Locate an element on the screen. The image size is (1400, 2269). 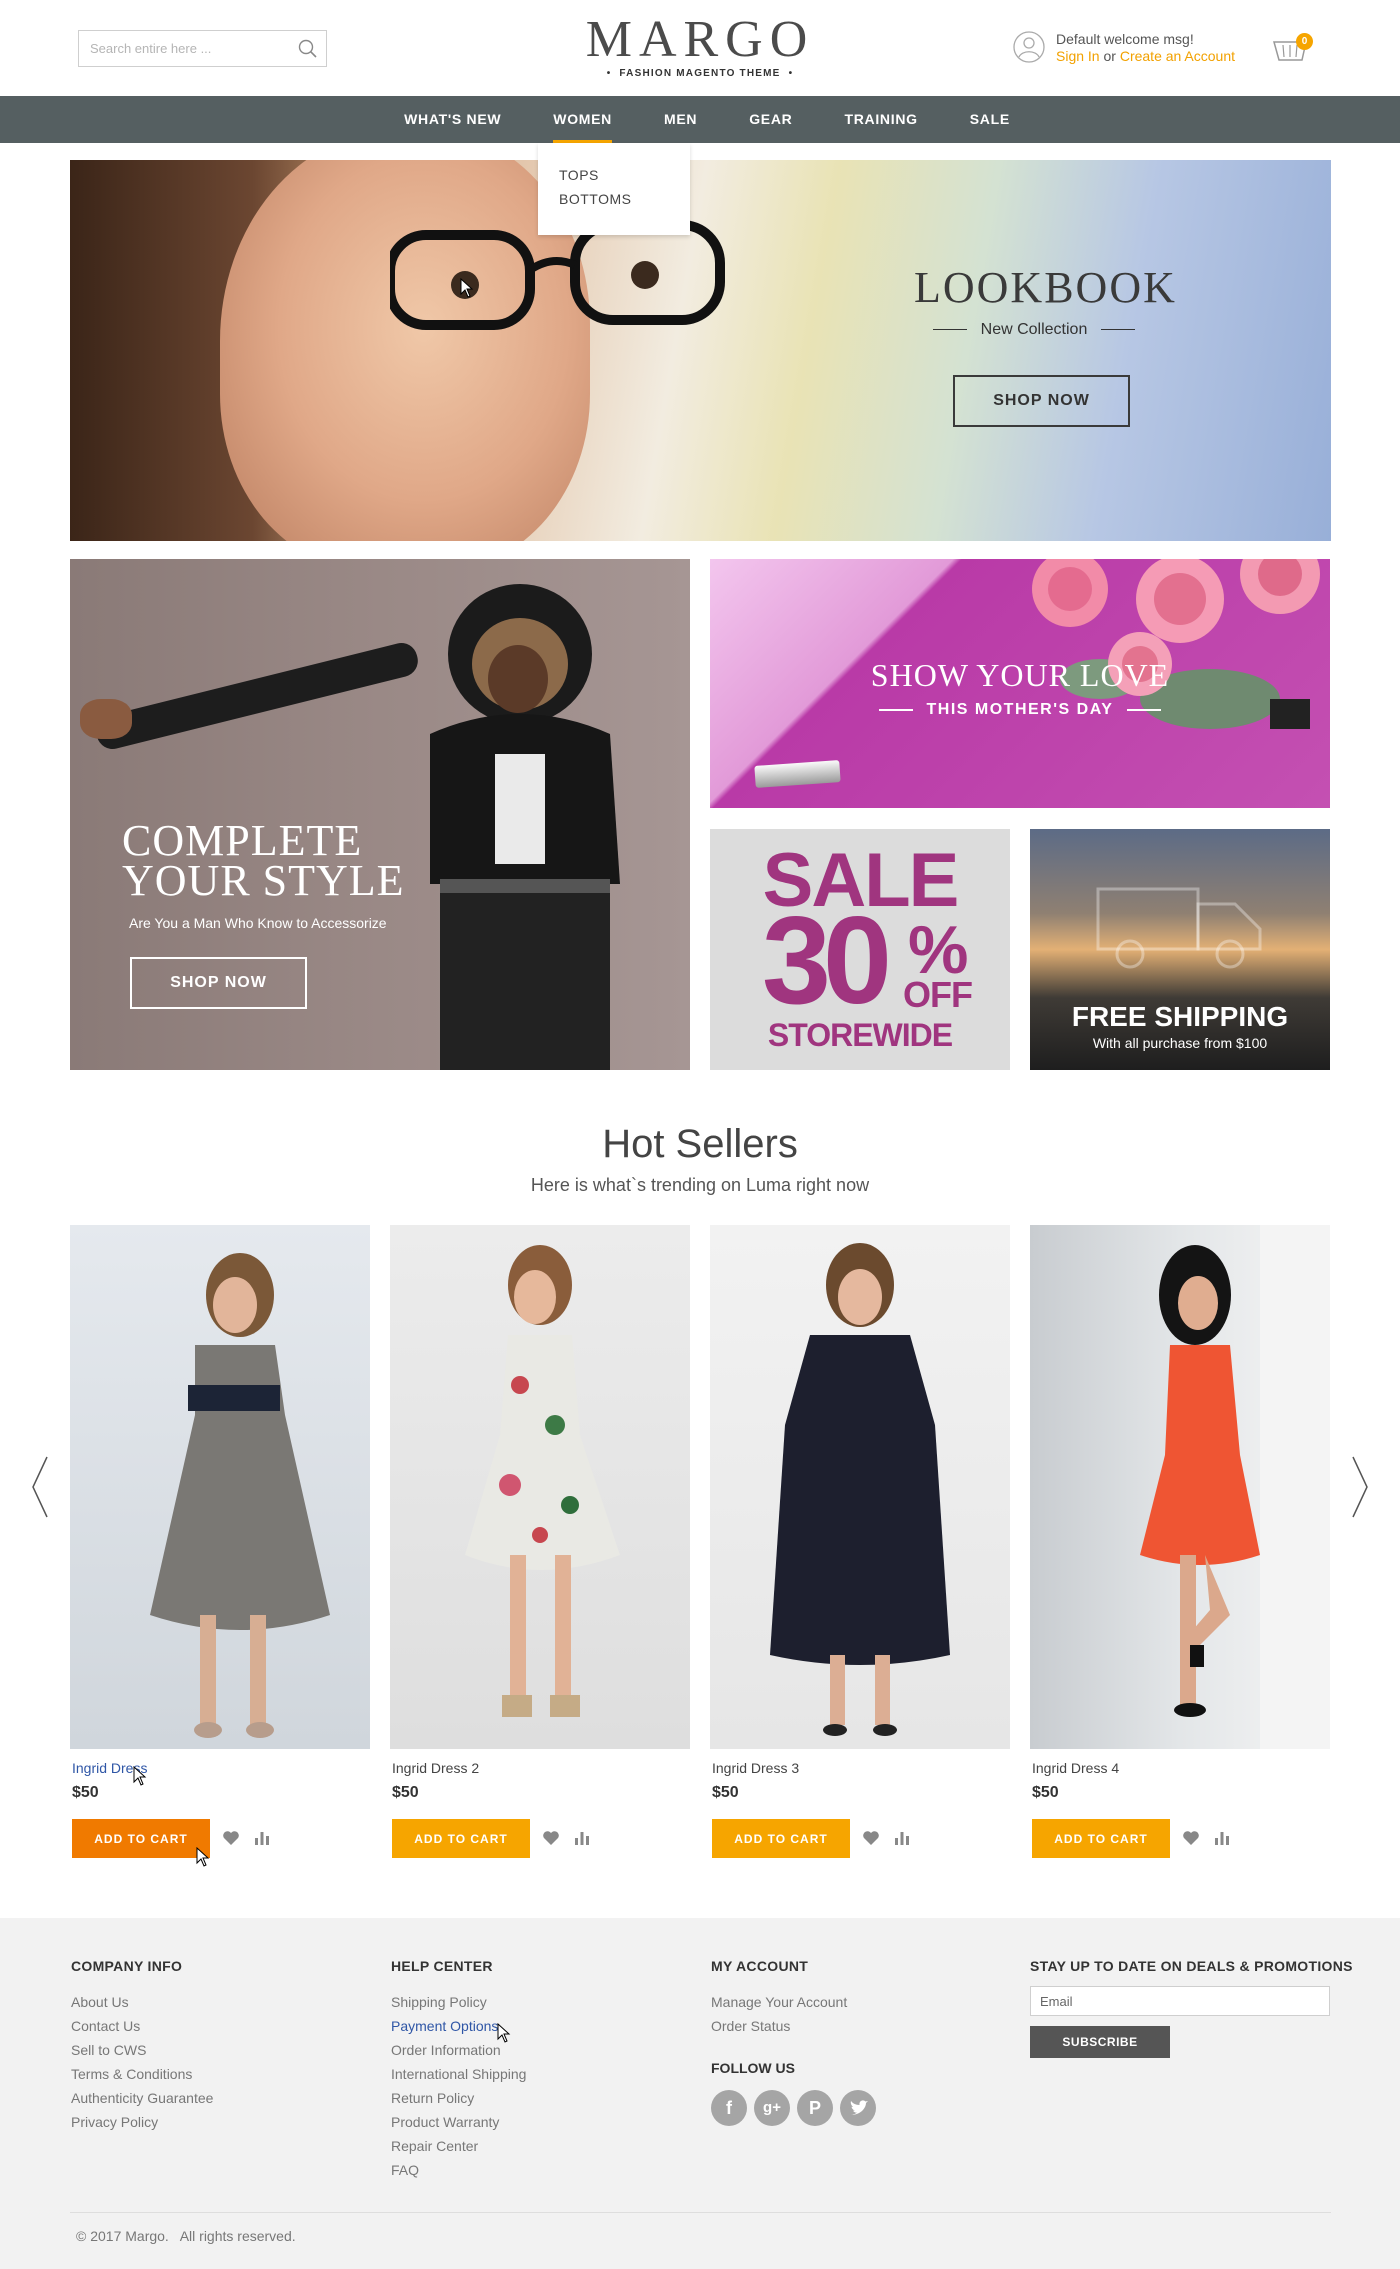
site-logo: MARGO FASHION MAGENTO THEME is located at coordinates (700, 44).